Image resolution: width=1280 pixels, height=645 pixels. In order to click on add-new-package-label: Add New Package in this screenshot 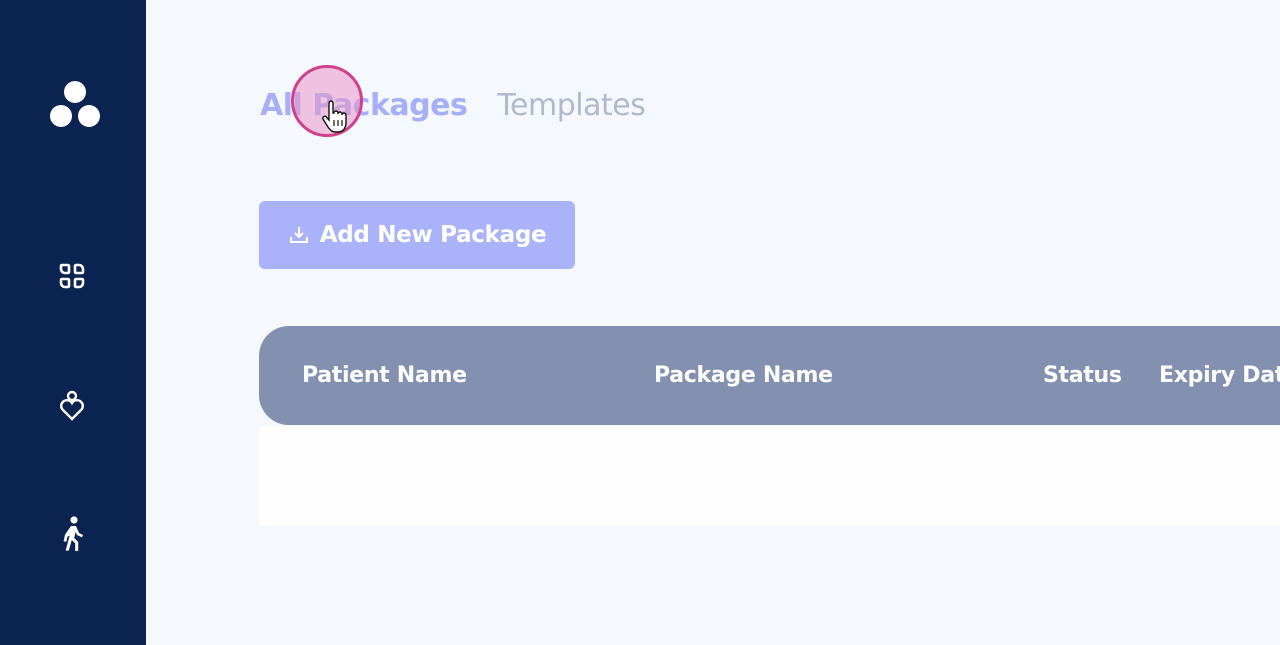, I will do `click(433, 235)`.